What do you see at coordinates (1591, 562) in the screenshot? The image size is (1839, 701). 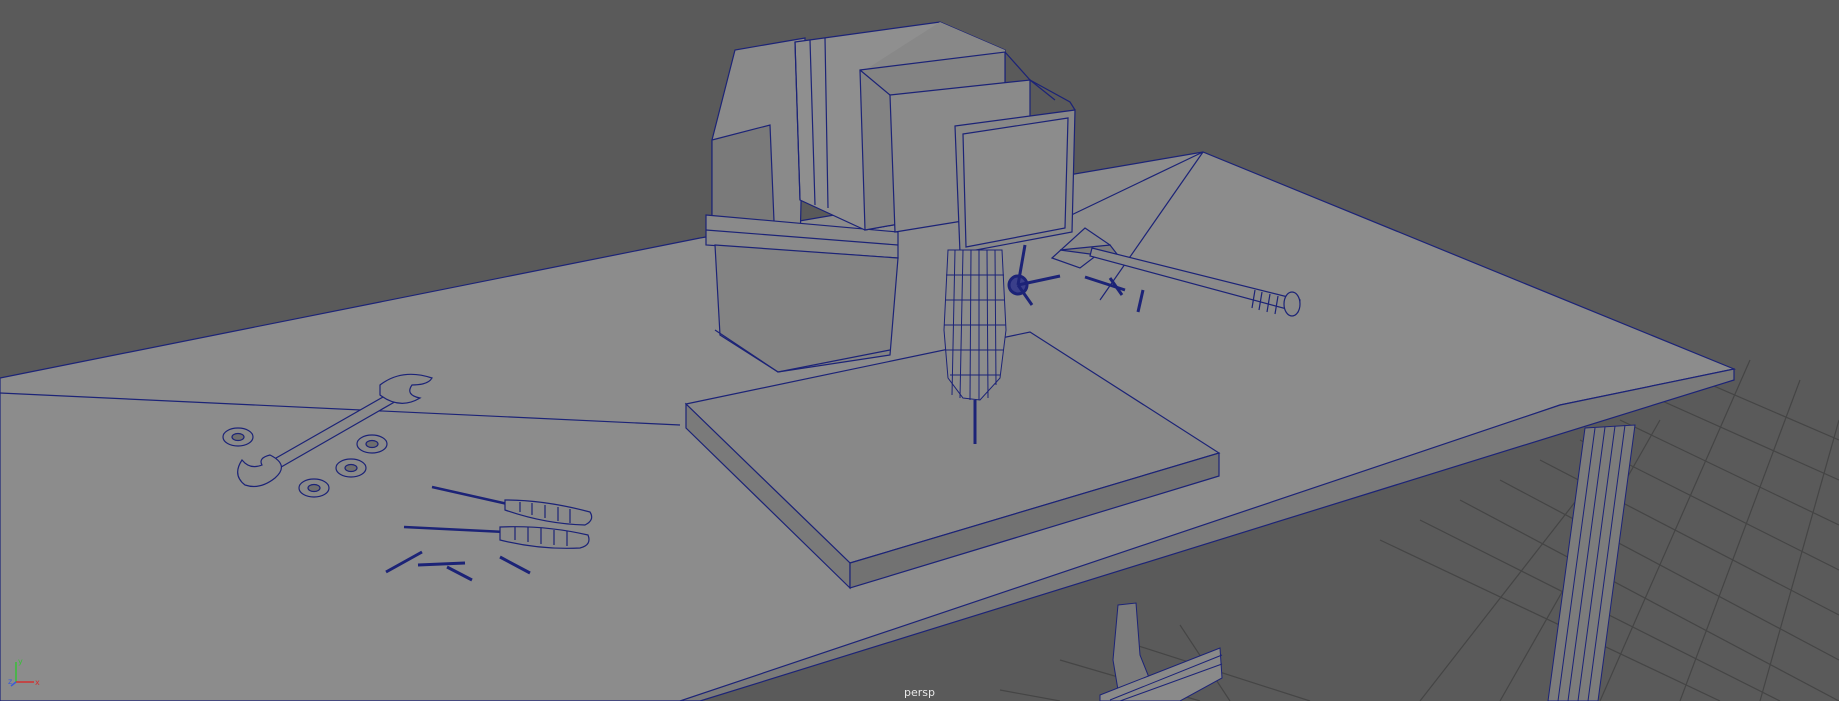 I see `table-leg-right` at bounding box center [1591, 562].